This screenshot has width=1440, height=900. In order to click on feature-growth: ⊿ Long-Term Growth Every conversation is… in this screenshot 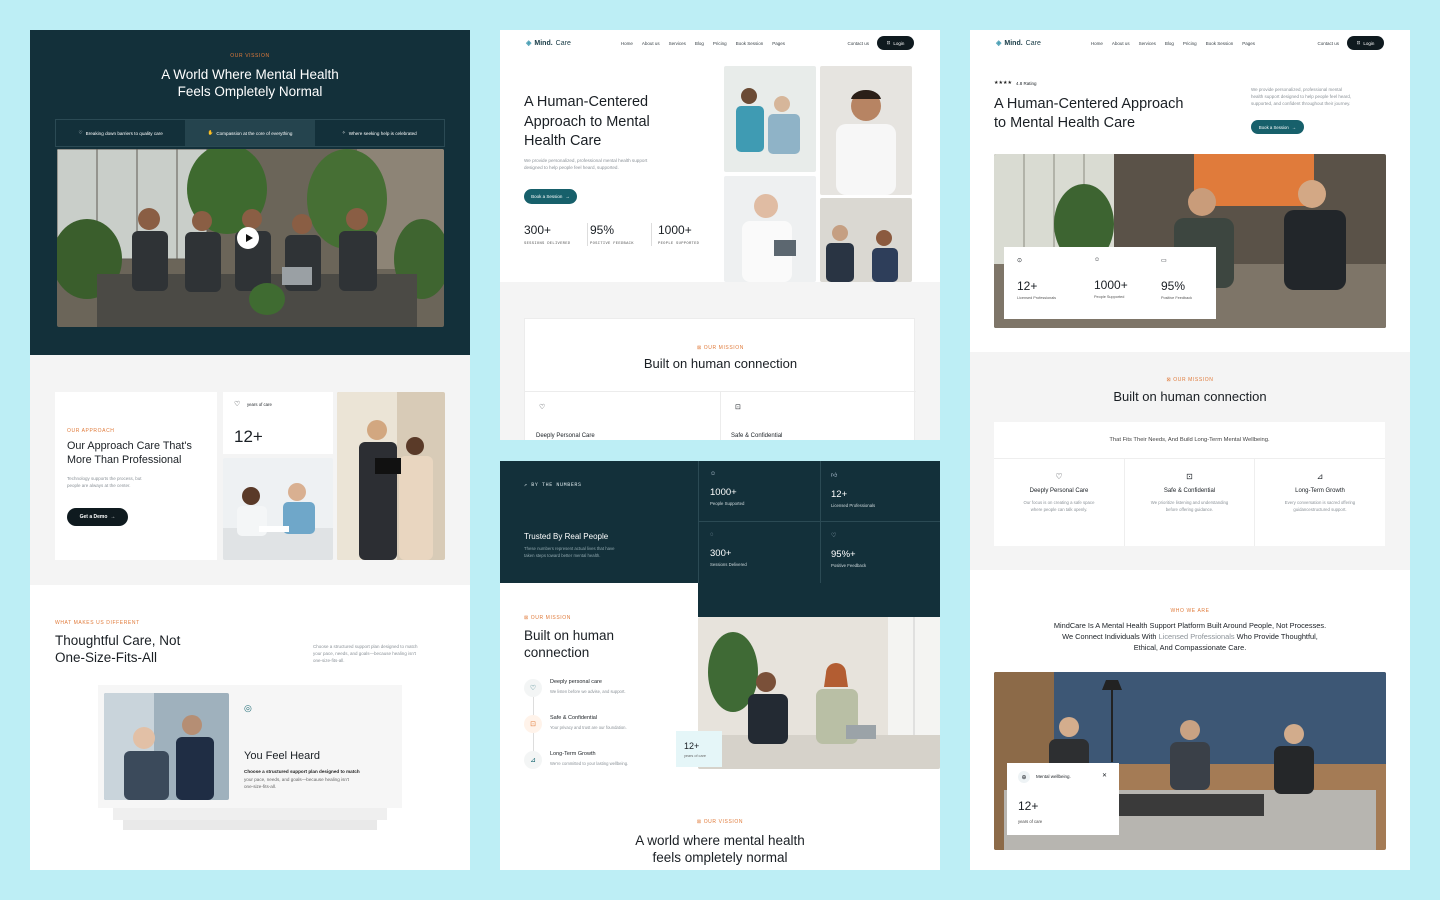, I will do `click(1320, 492)`.